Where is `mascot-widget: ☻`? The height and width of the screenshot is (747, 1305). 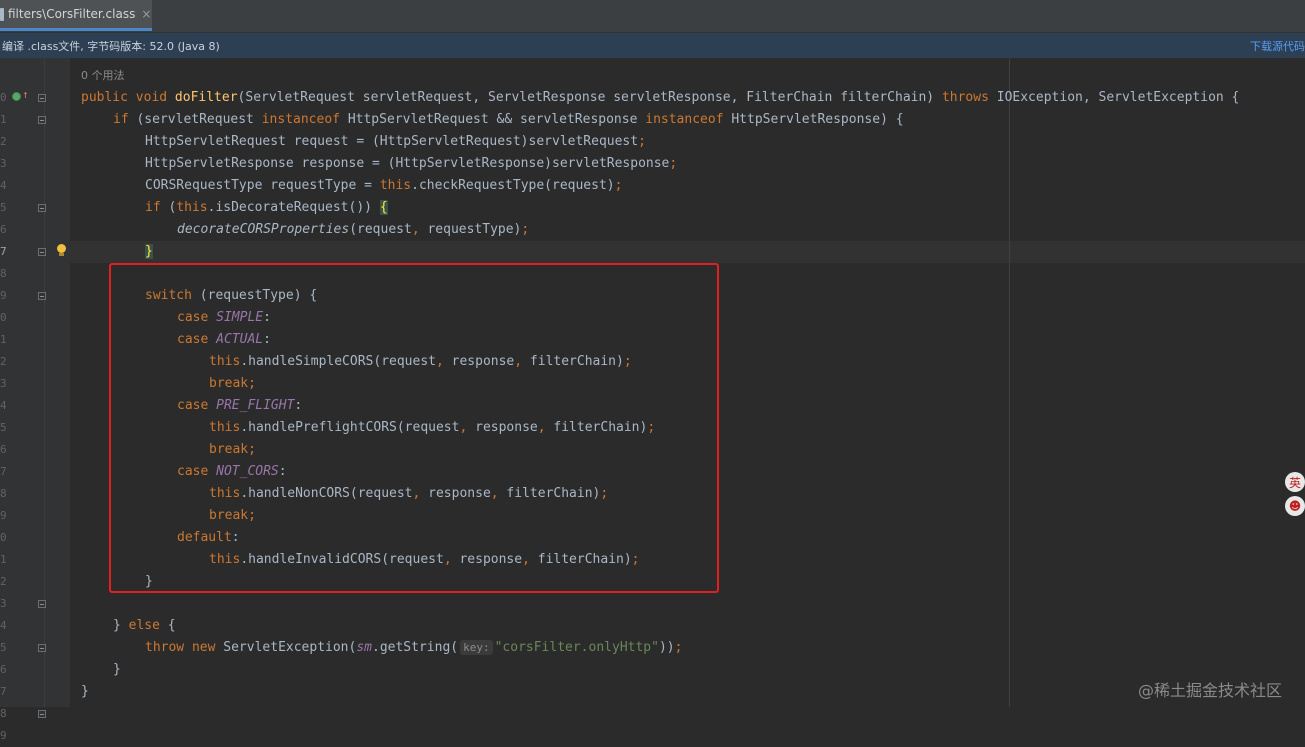
mascot-widget: ☻ is located at coordinates (1295, 506).